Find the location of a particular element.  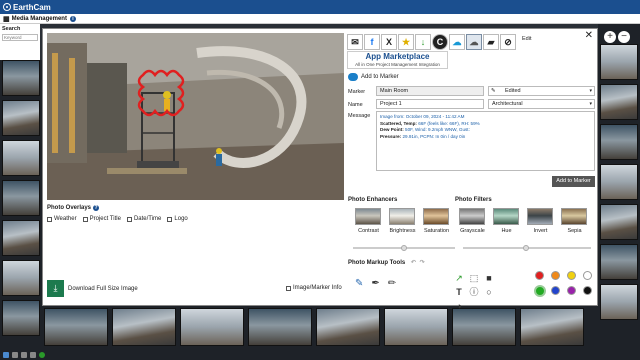

text-icon: T is located at coordinates (459, 292).